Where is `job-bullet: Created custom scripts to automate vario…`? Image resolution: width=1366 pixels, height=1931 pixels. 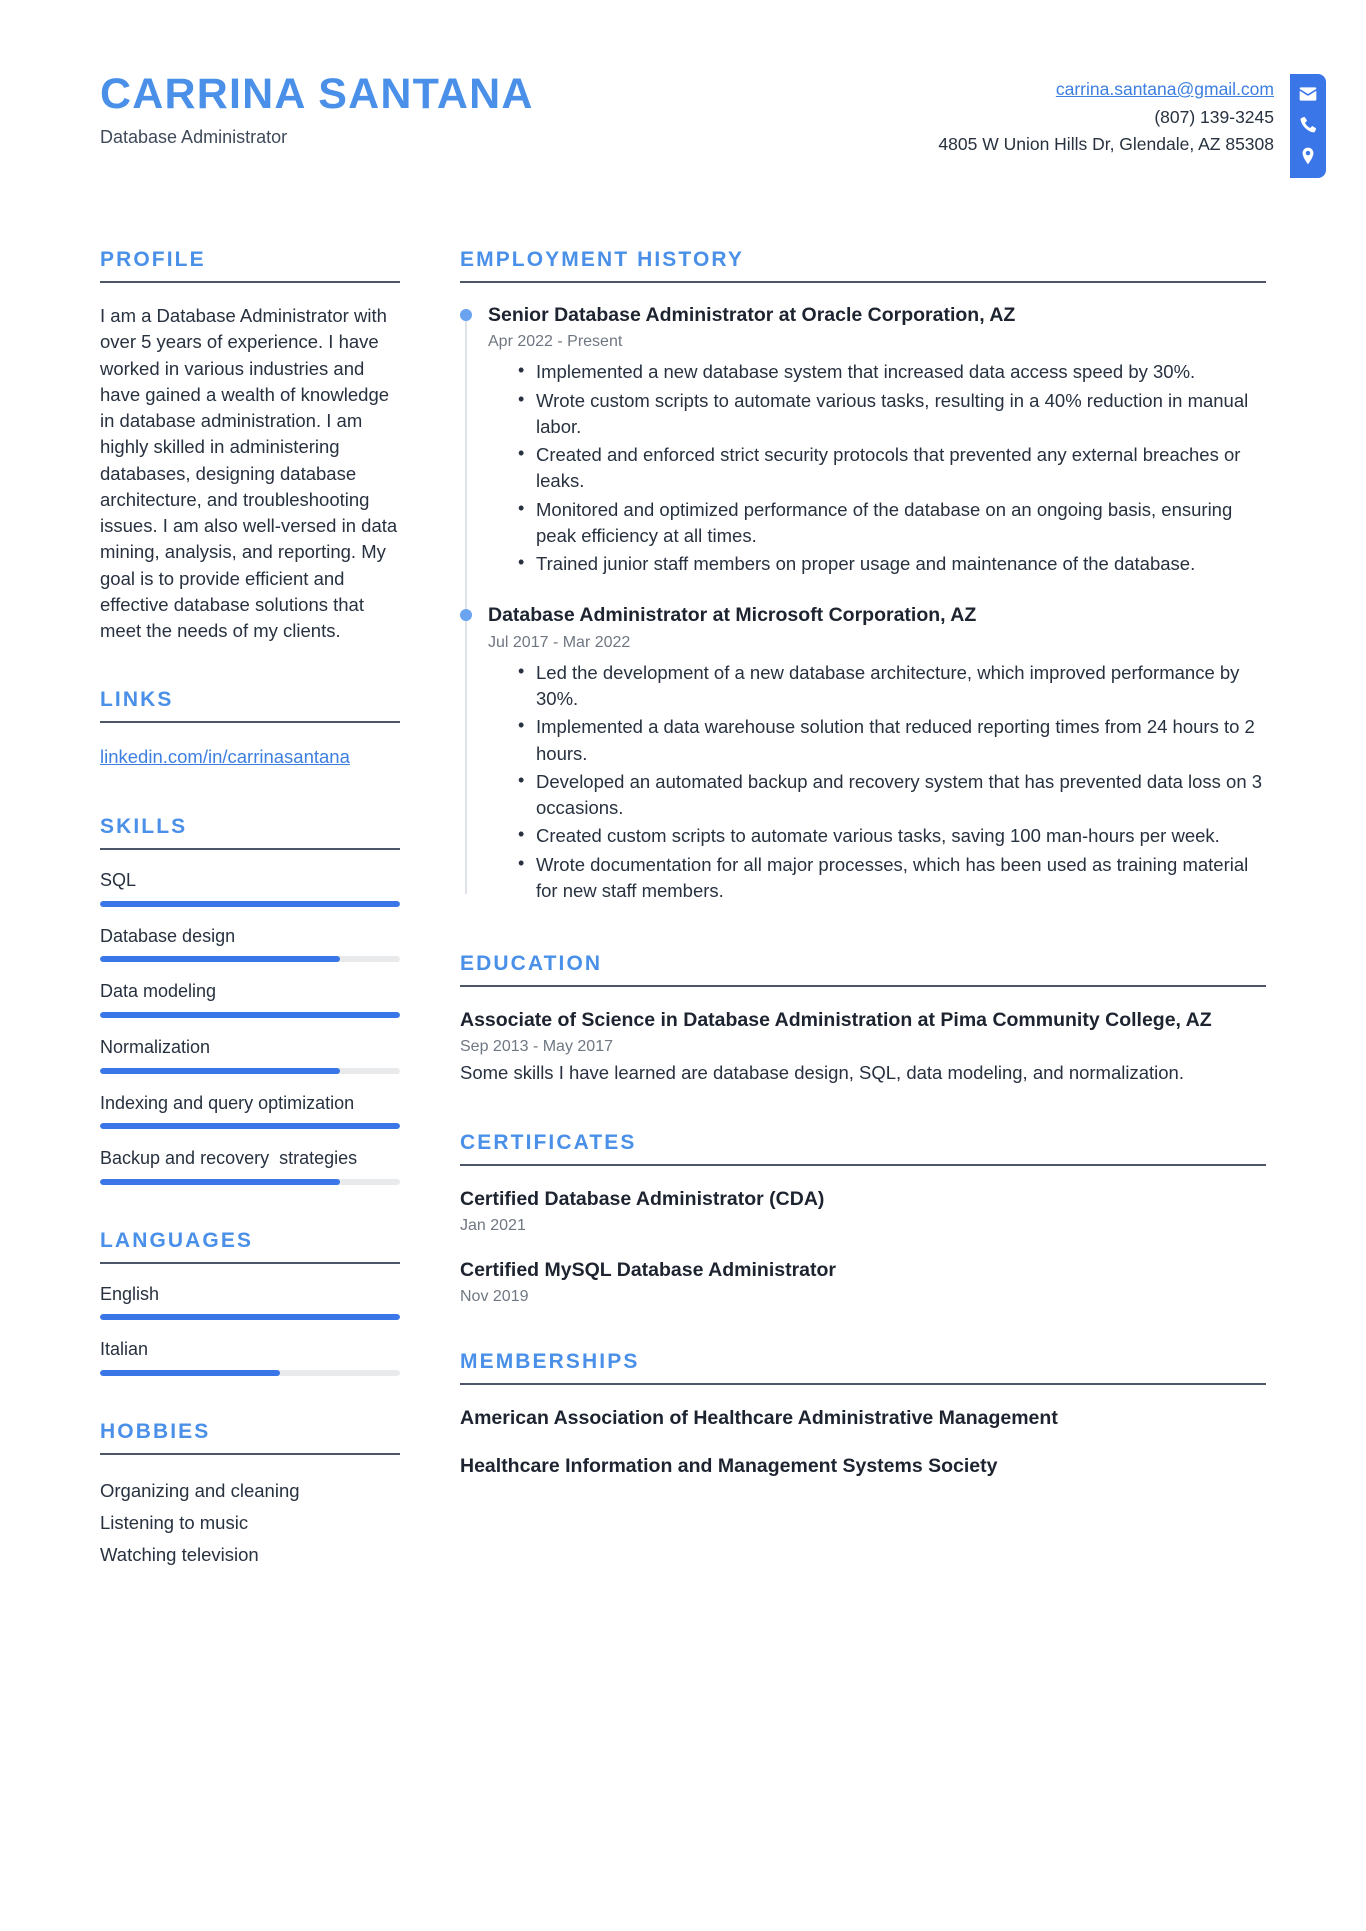
job-bullet: Created custom scripts to automate vario… is located at coordinates (892, 835).